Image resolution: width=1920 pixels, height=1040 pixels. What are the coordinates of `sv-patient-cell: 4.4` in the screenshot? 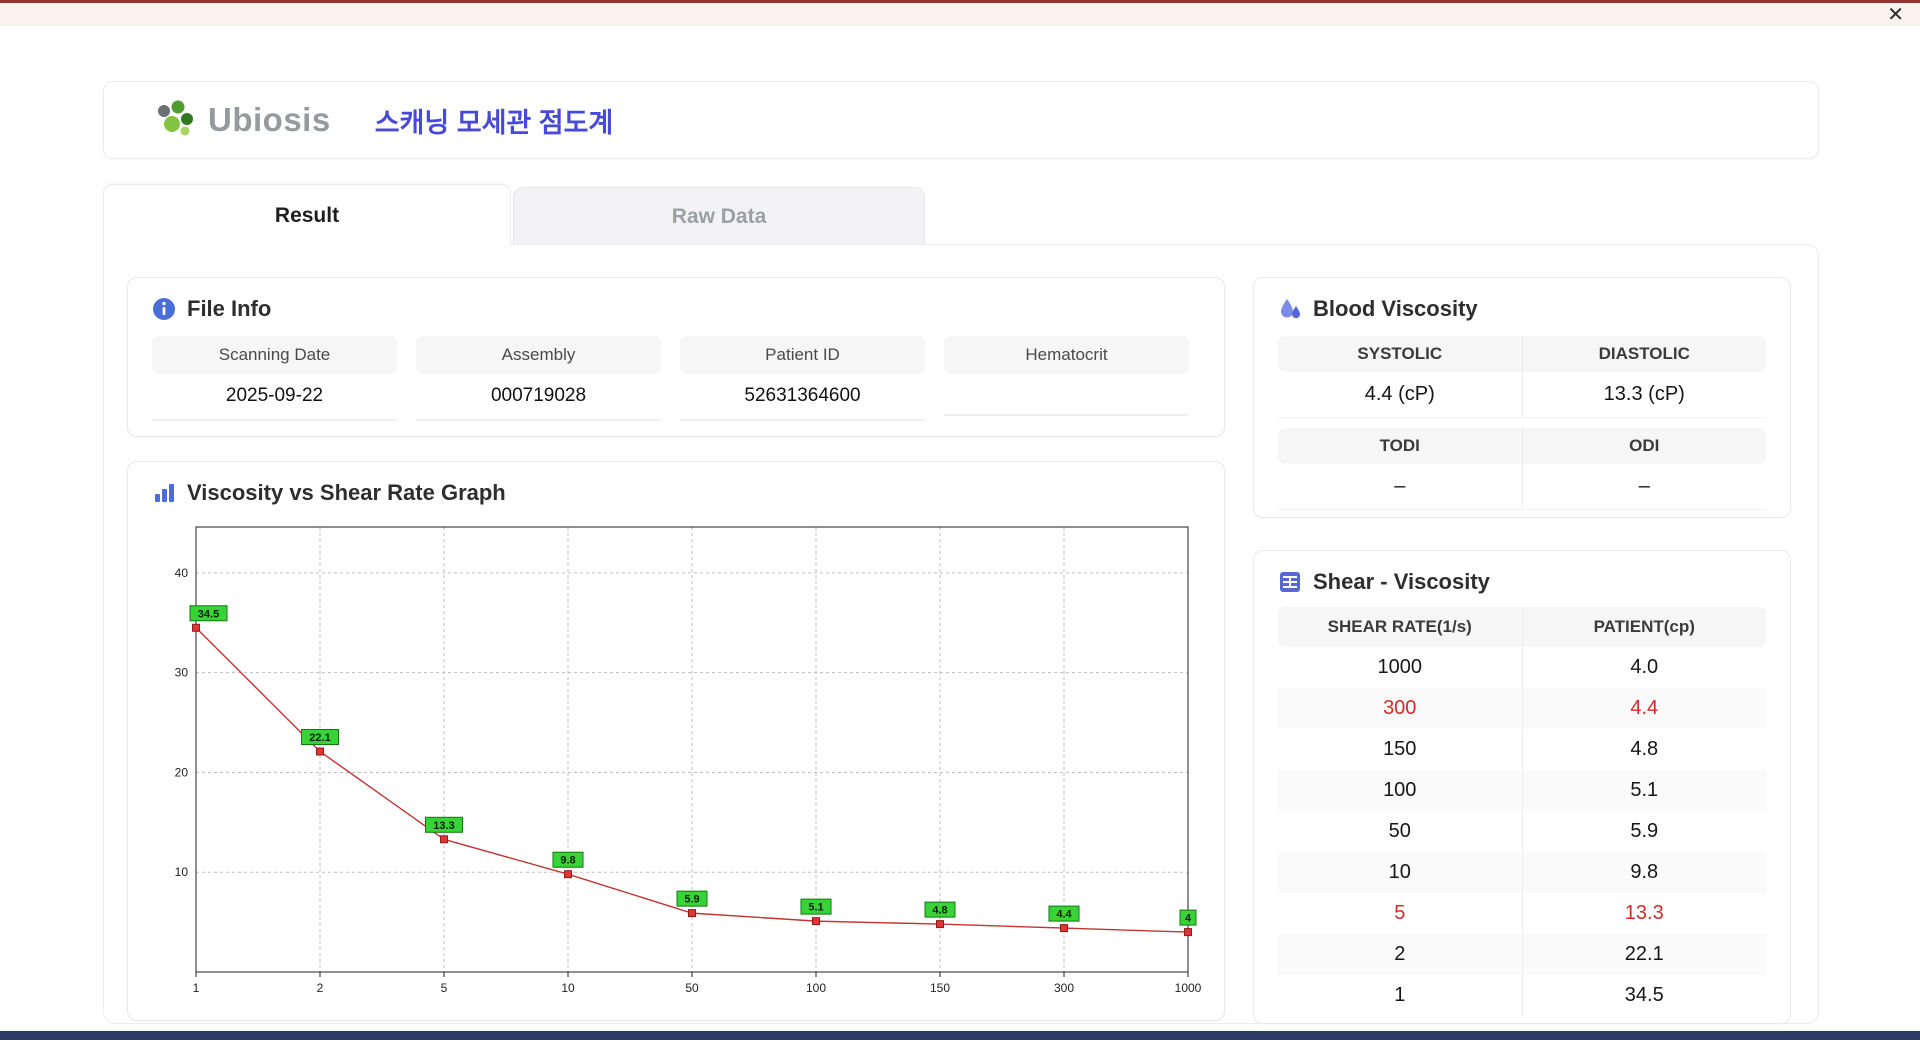 It's located at (1644, 708).